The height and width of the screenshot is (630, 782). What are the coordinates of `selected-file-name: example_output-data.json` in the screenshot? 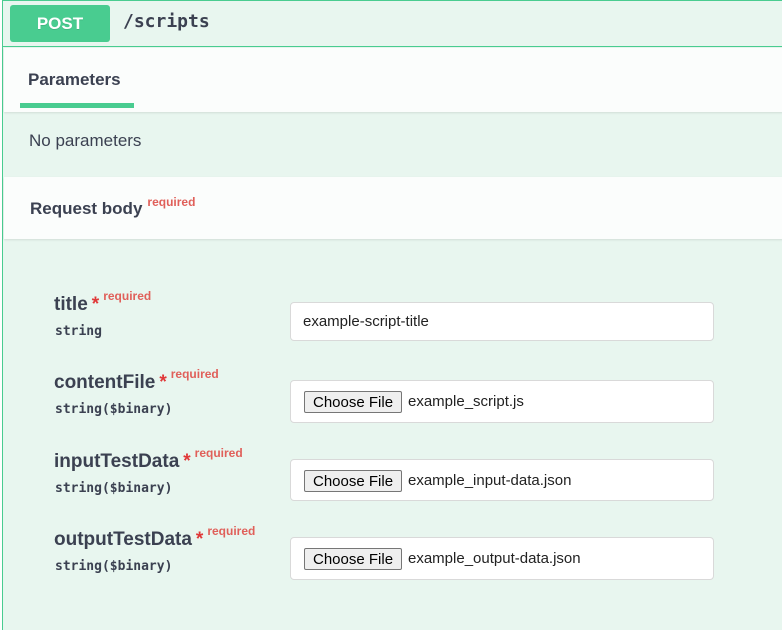 It's located at (494, 558).